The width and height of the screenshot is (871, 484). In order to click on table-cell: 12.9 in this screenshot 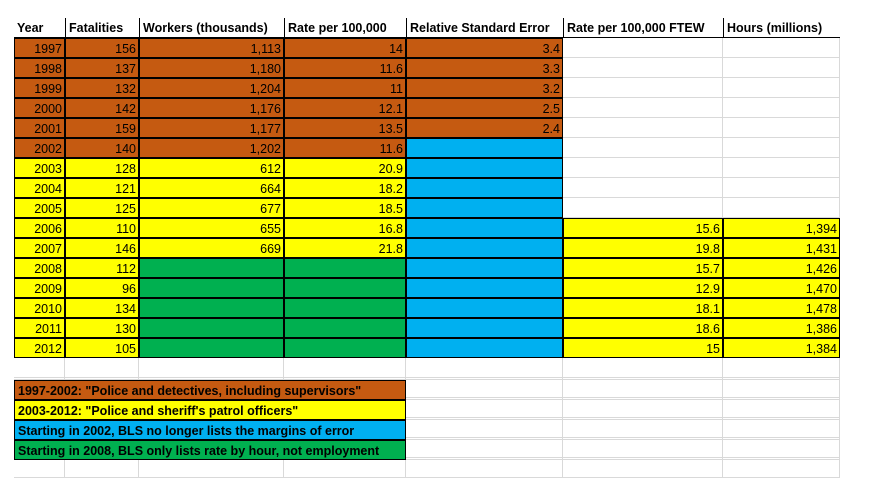, I will do `click(643, 288)`.